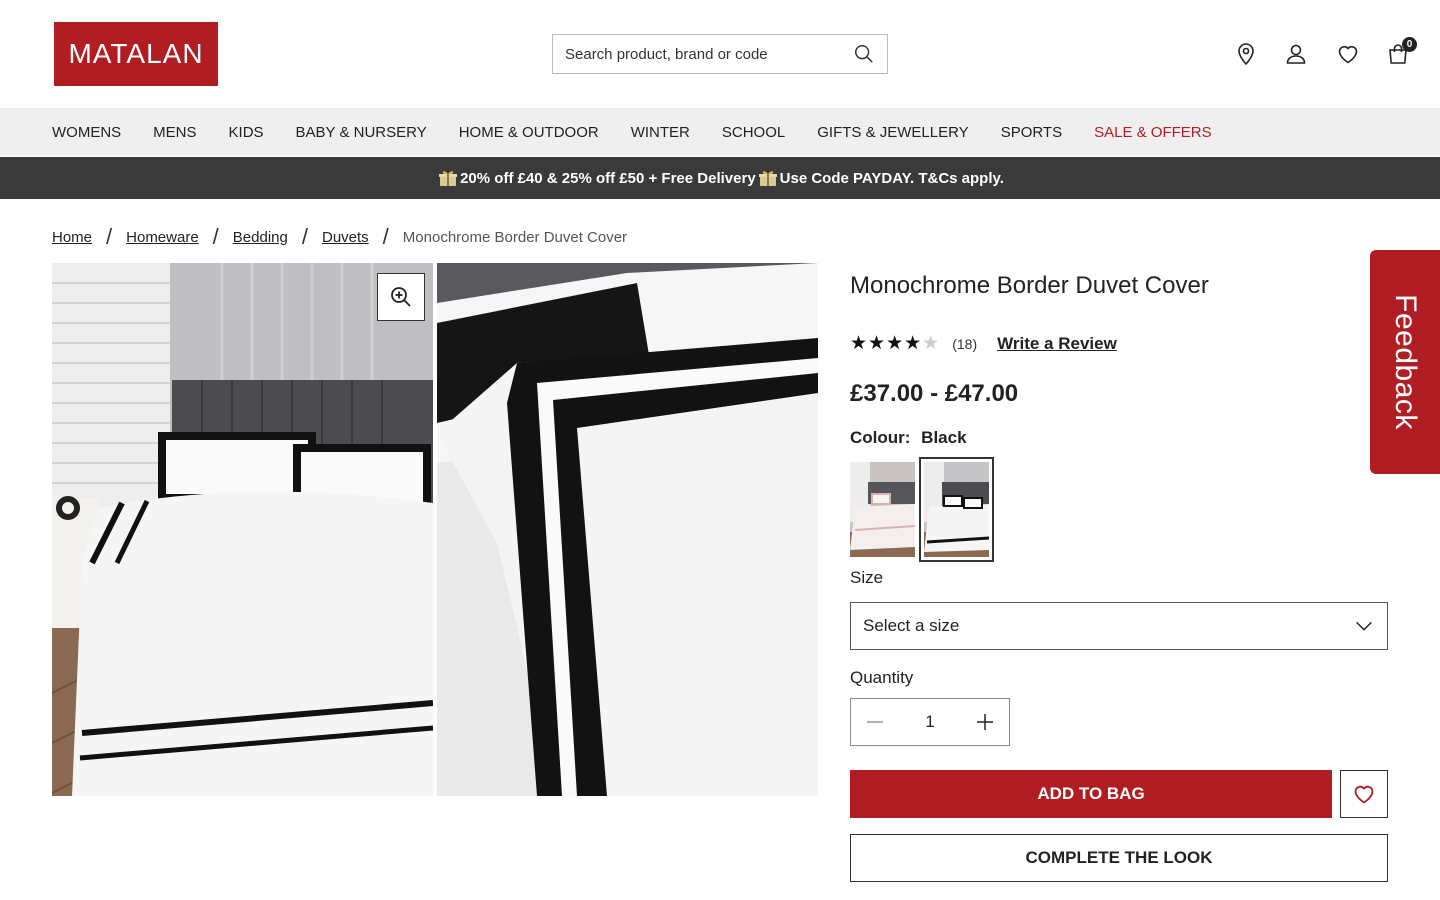 The width and height of the screenshot is (1440, 900). What do you see at coordinates (86, 132) in the screenshot?
I see `nav-item-womens: WOMENS` at bounding box center [86, 132].